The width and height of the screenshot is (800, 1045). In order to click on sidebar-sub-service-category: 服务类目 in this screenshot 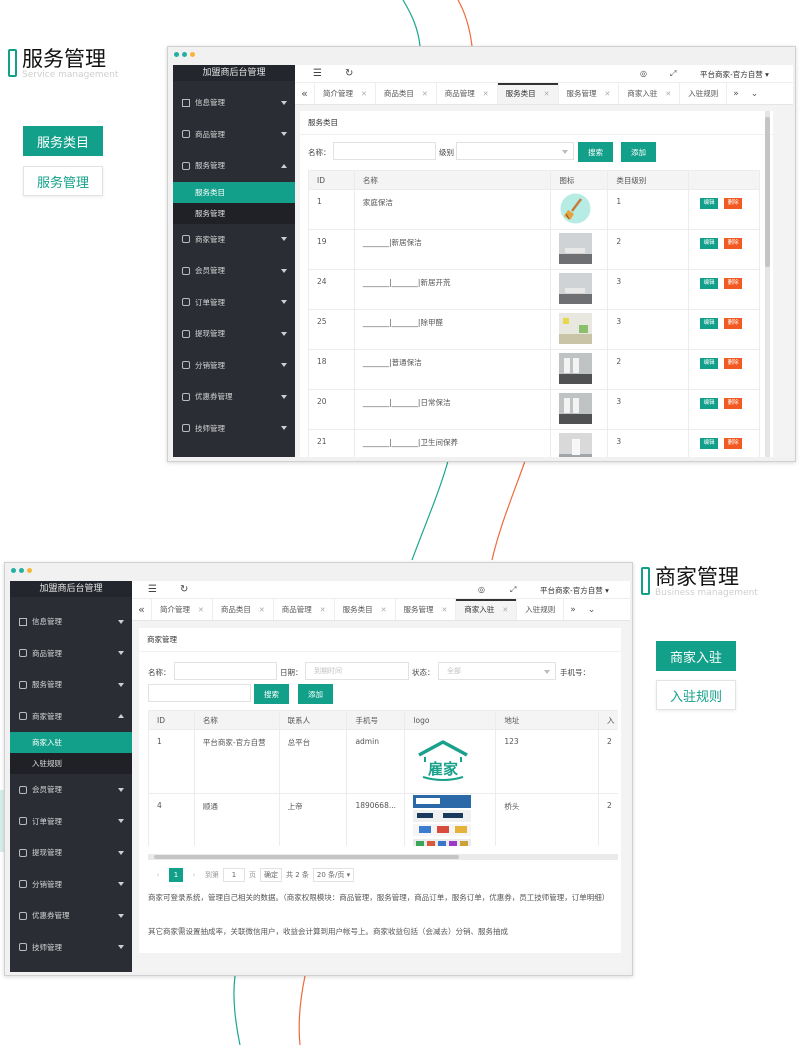, I will do `click(234, 192)`.